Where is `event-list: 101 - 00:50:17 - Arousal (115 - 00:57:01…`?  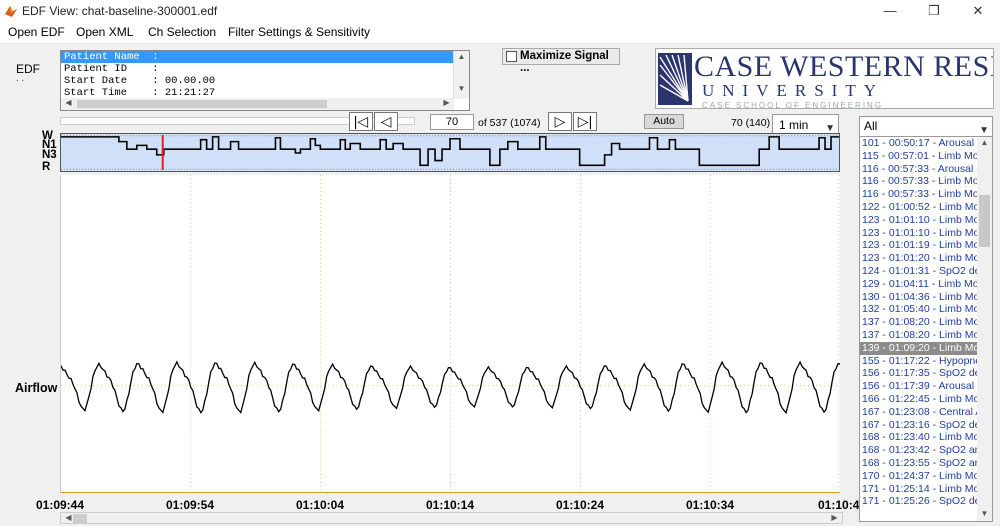 event-list: 101 - 00:50:17 - Arousal (115 - 00:57:01… is located at coordinates (926, 329).